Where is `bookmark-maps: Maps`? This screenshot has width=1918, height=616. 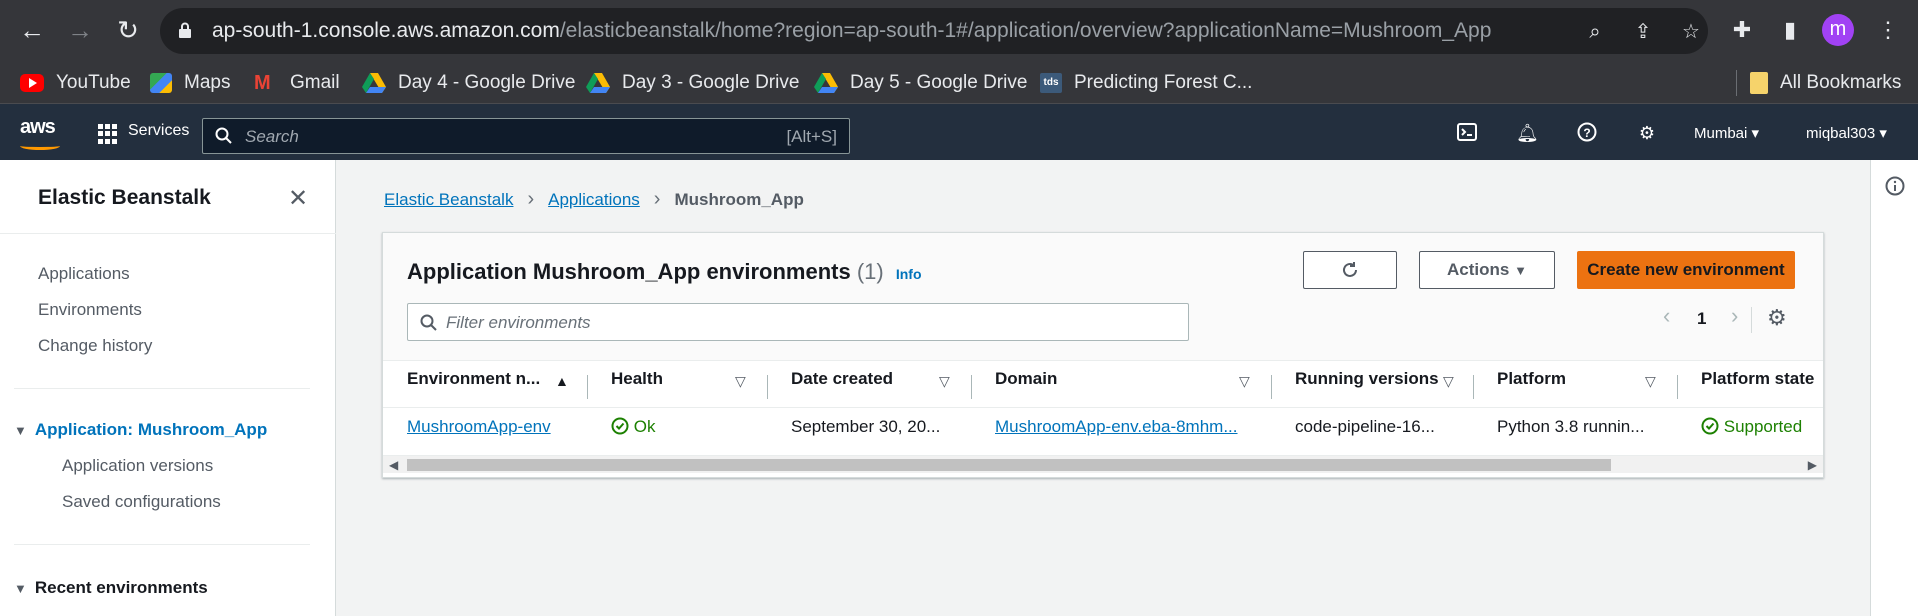 bookmark-maps: Maps is located at coordinates (190, 83).